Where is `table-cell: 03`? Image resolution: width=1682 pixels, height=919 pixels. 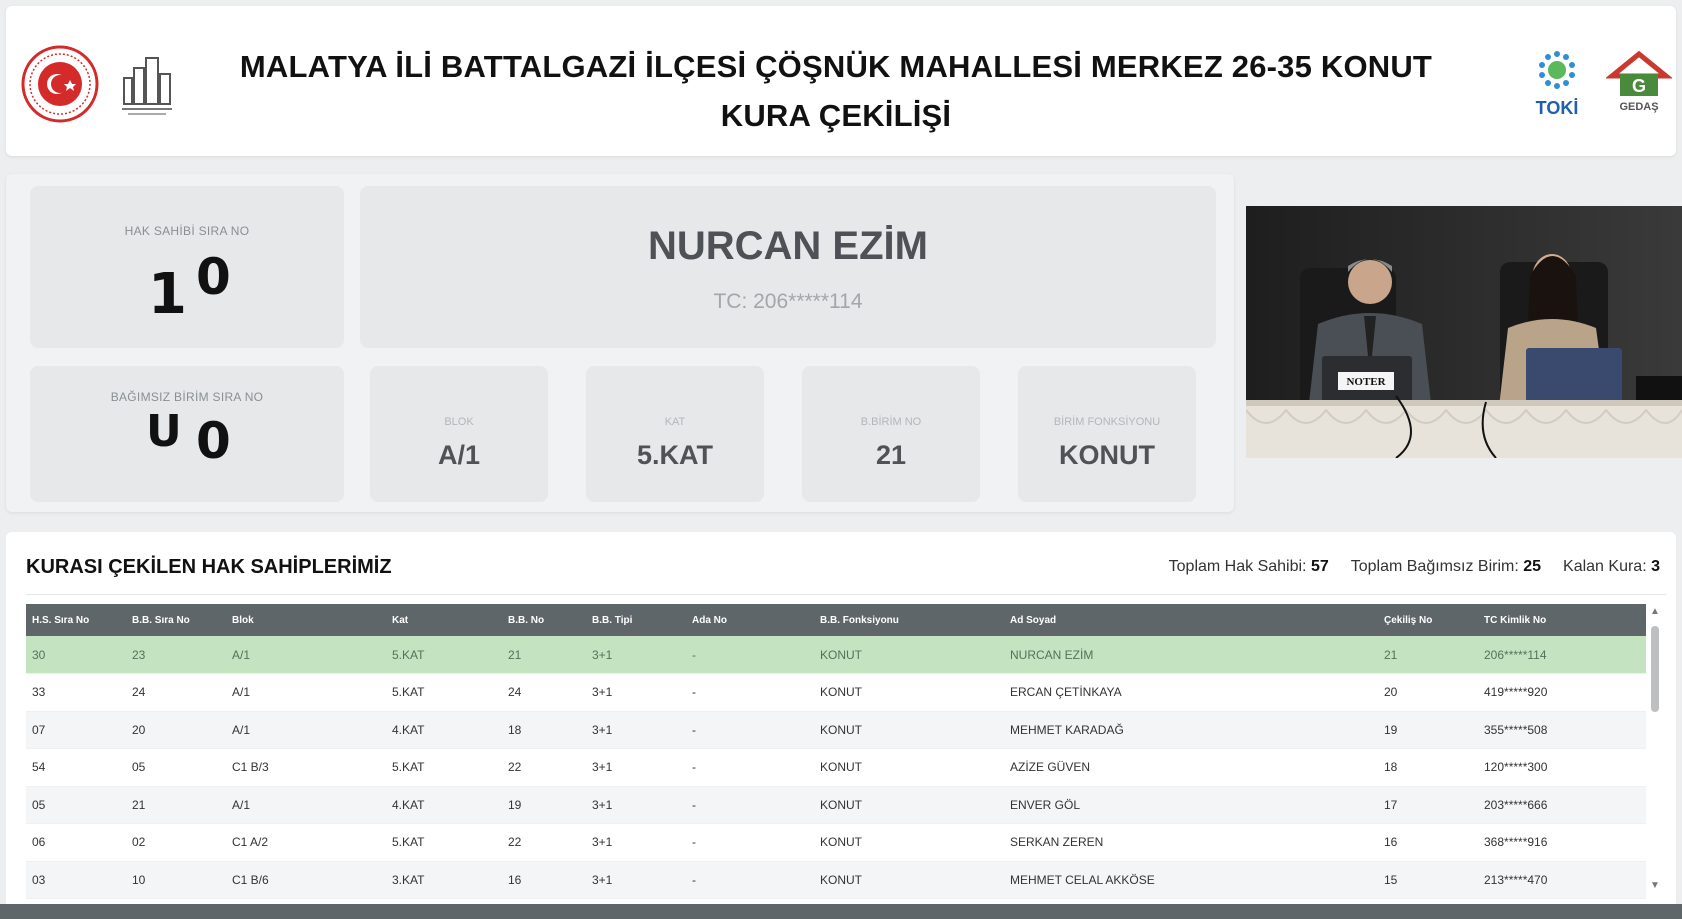 table-cell: 03 is located at coordinates (76, 880).